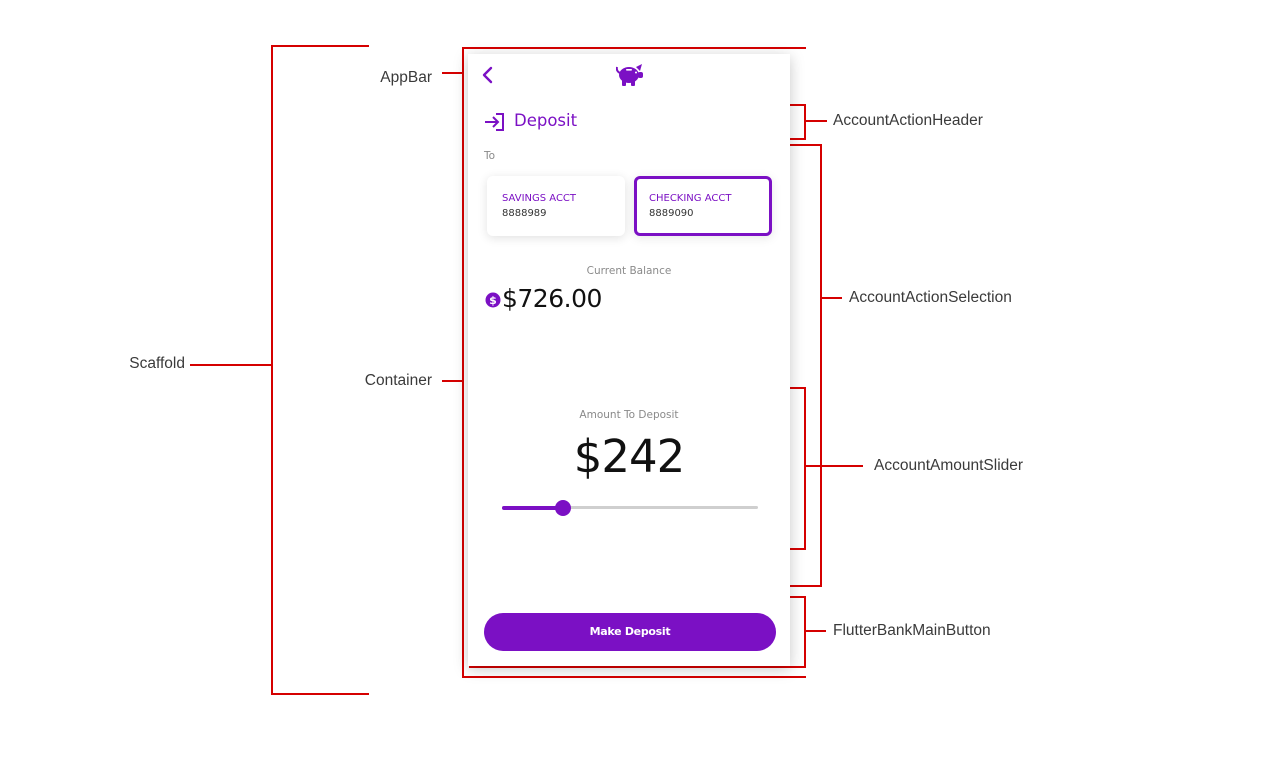 The height and width of the screenshot is (772, 1263). What do you see at coordinates (690, 198) in the screenshot?
I see `account-type-label: CHECKING ACCT` at bounding box center [690, 198].